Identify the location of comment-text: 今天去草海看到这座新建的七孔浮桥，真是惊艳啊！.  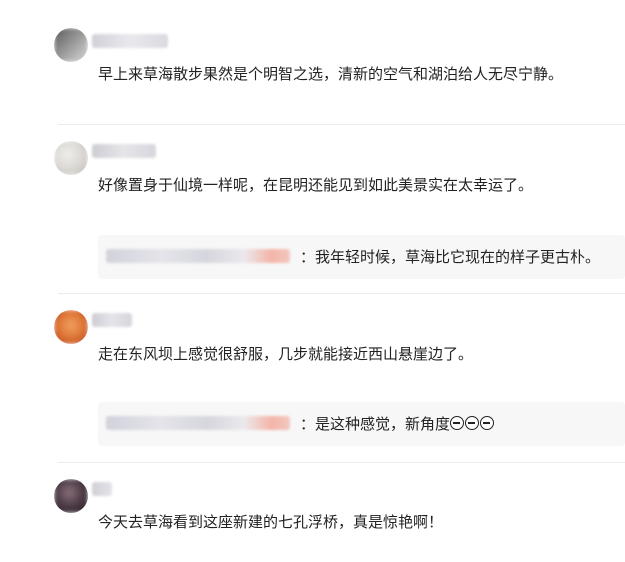
(271, 522).